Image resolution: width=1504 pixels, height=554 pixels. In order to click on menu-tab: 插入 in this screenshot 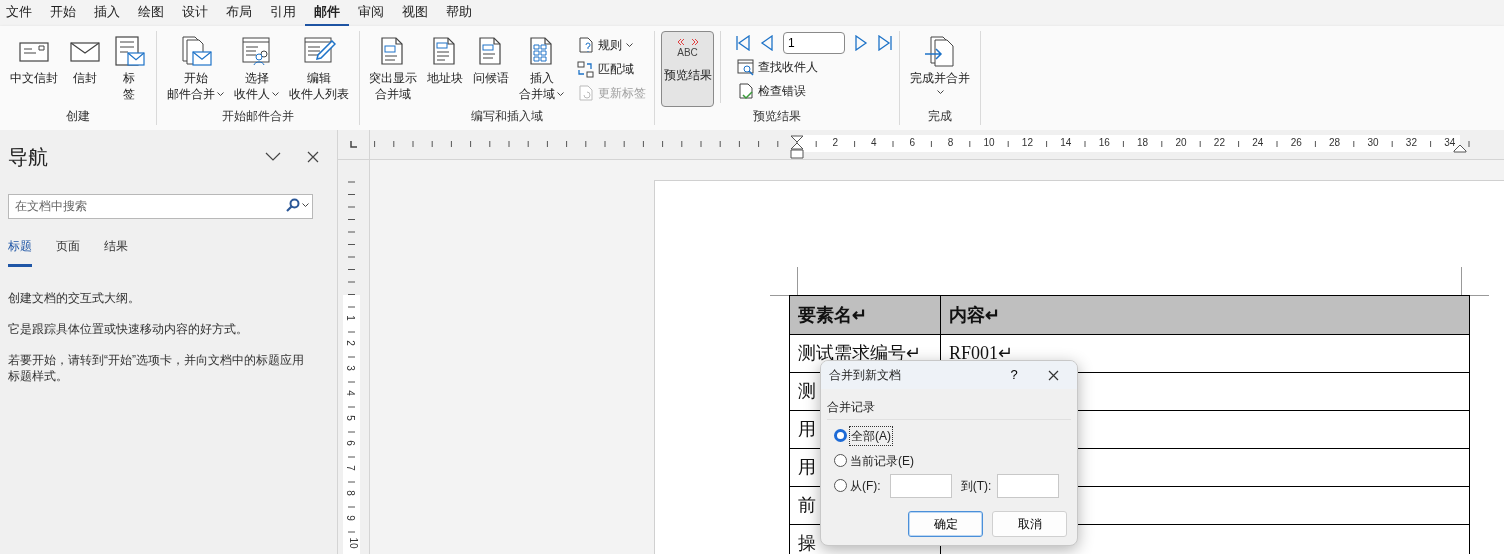, I will do `click(107, 13)`.